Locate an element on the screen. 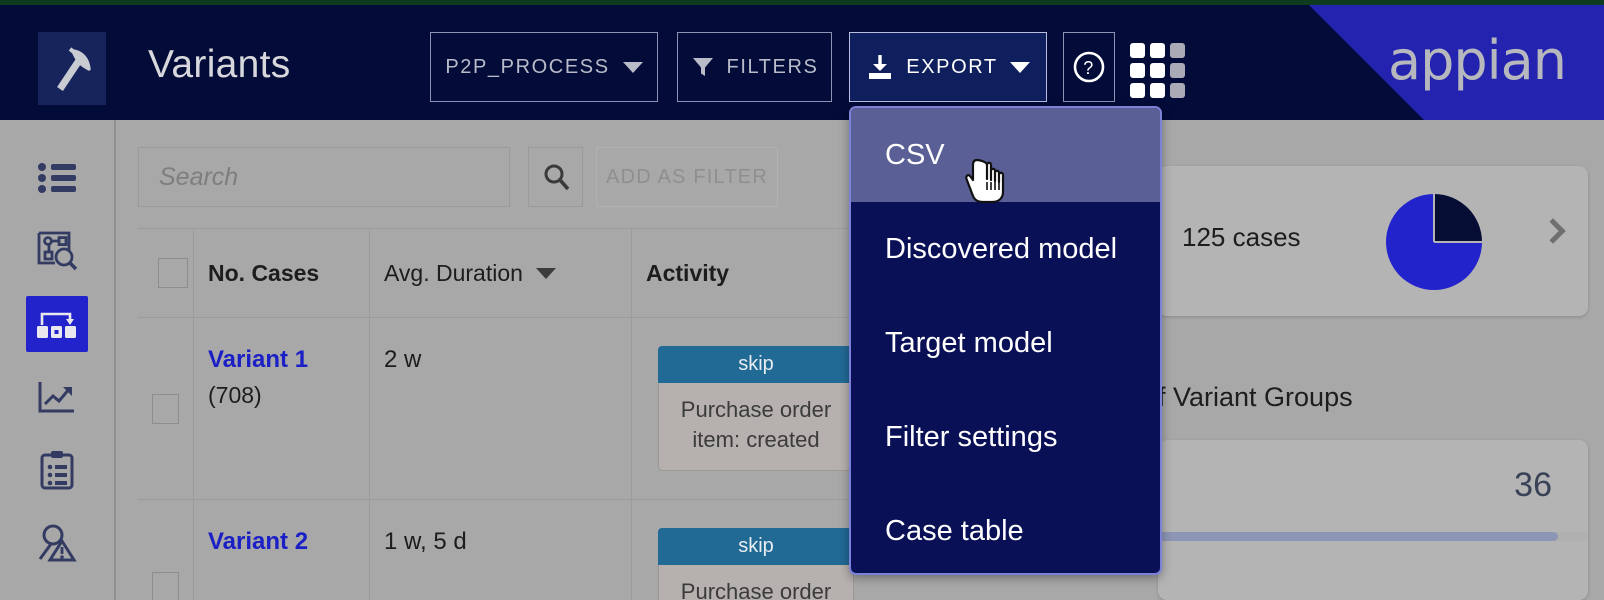 The height and width of the screenshot is (600, 1604). export-menu-label: Case table is located at coordinates (954, 530).